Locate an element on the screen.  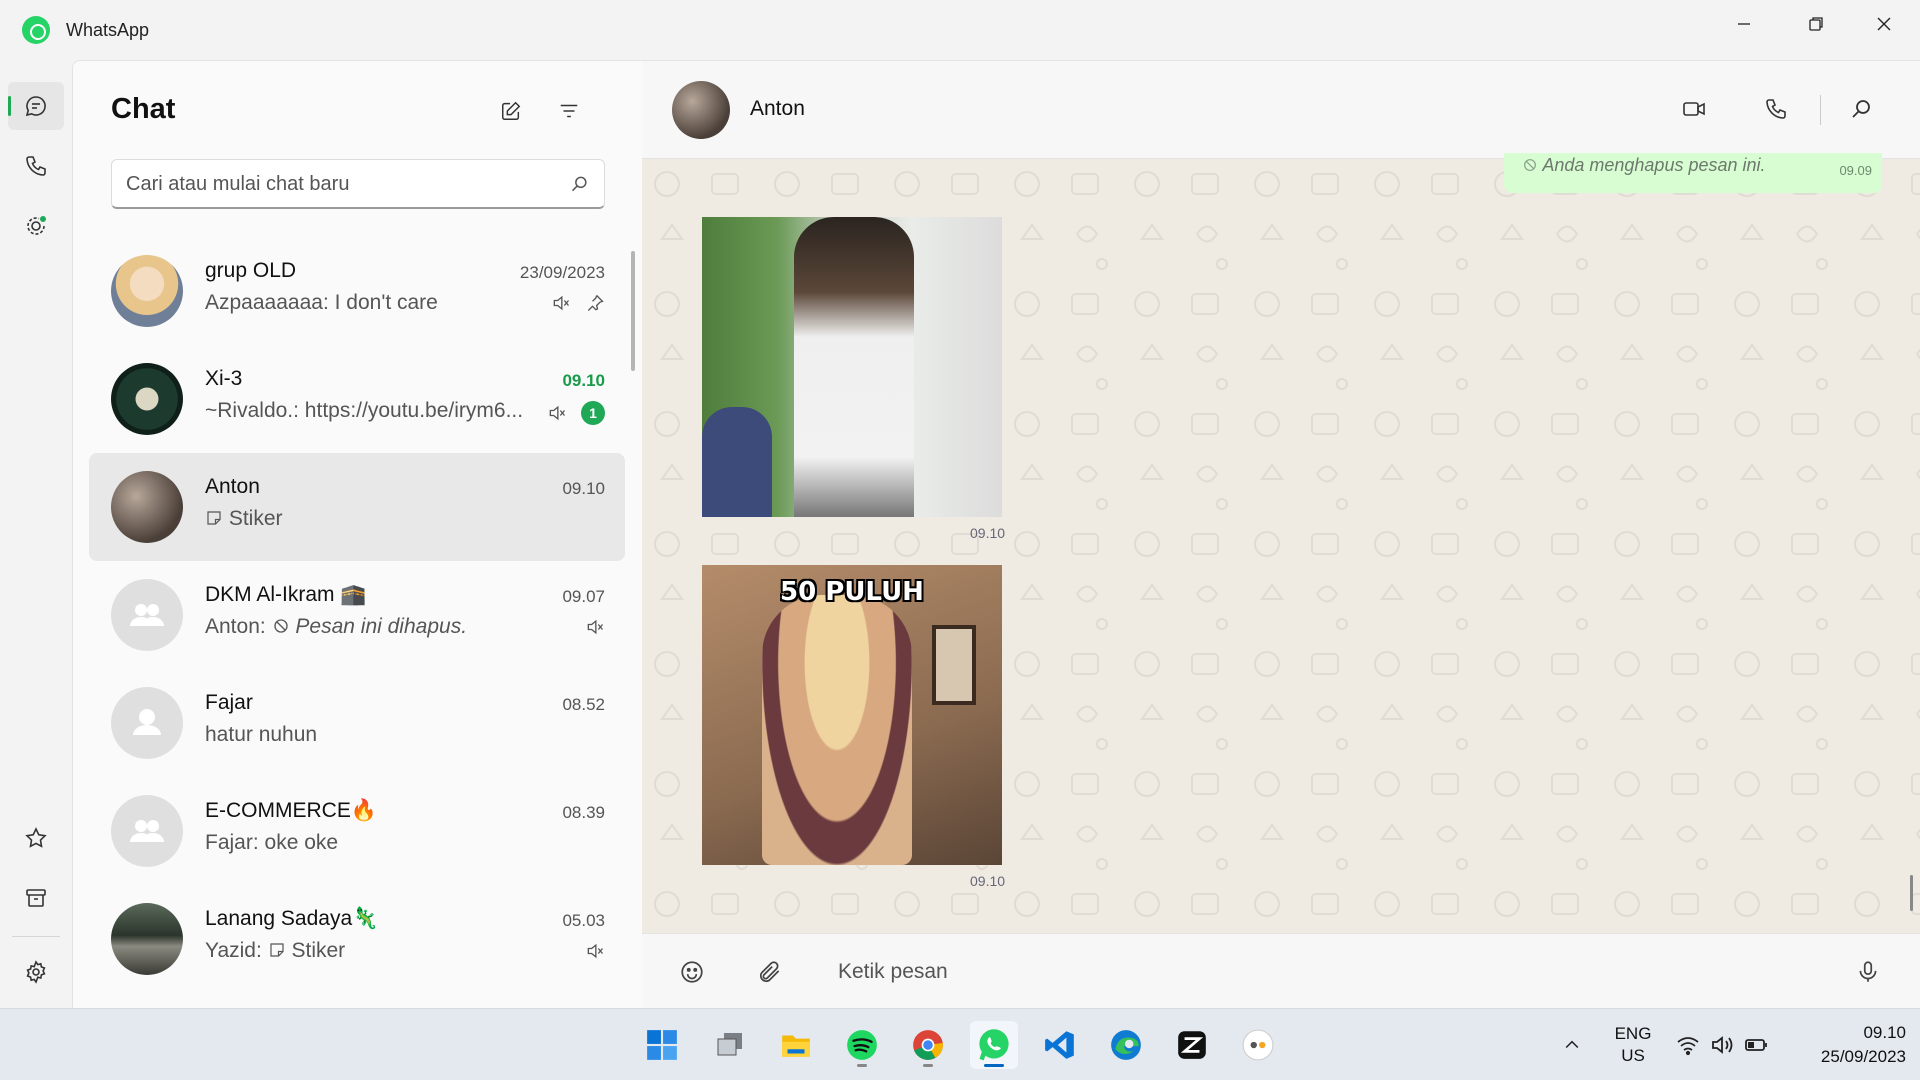
task-view-button is located at coordinates (730, 1045).